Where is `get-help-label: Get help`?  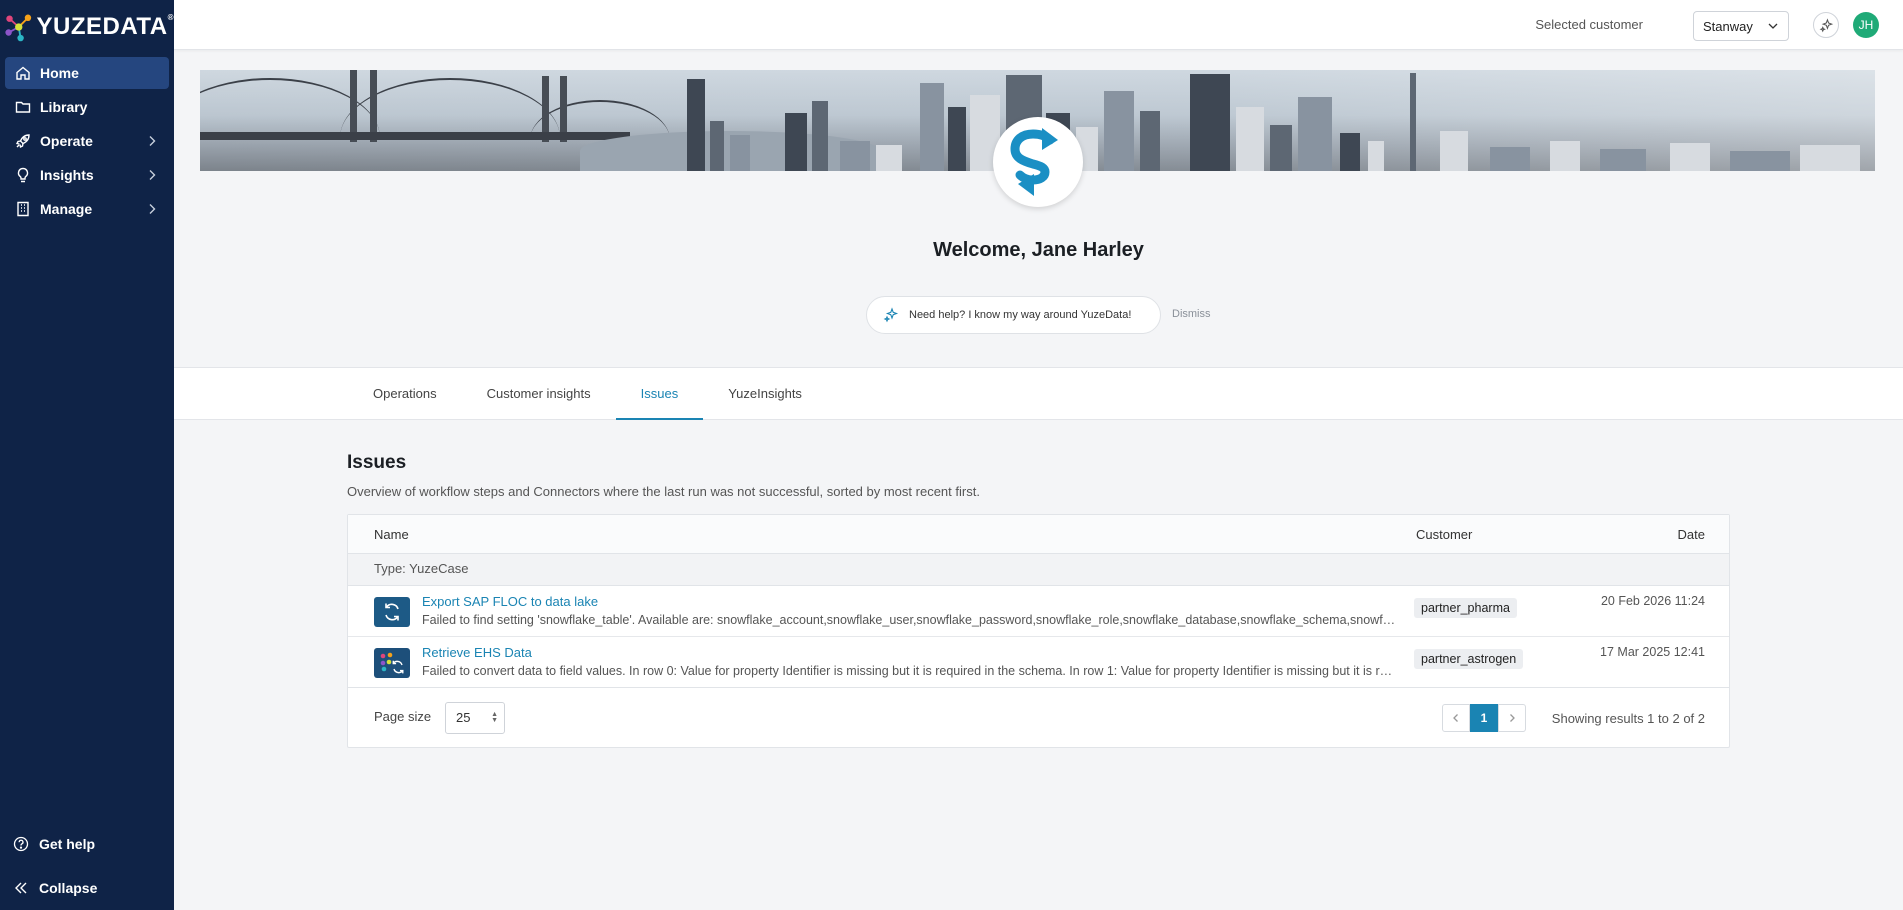 get-help-label: Get help is located at coordinates (67, 844).